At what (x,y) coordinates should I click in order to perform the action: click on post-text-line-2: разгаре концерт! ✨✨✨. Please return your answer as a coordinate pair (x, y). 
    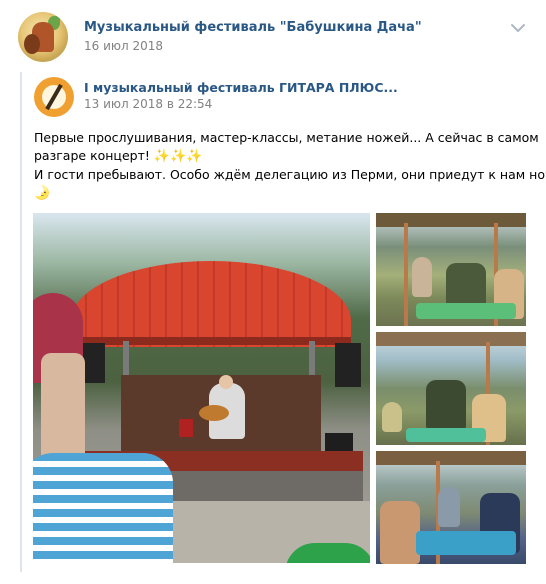
    Looking at the image, I should click on (284, 156).